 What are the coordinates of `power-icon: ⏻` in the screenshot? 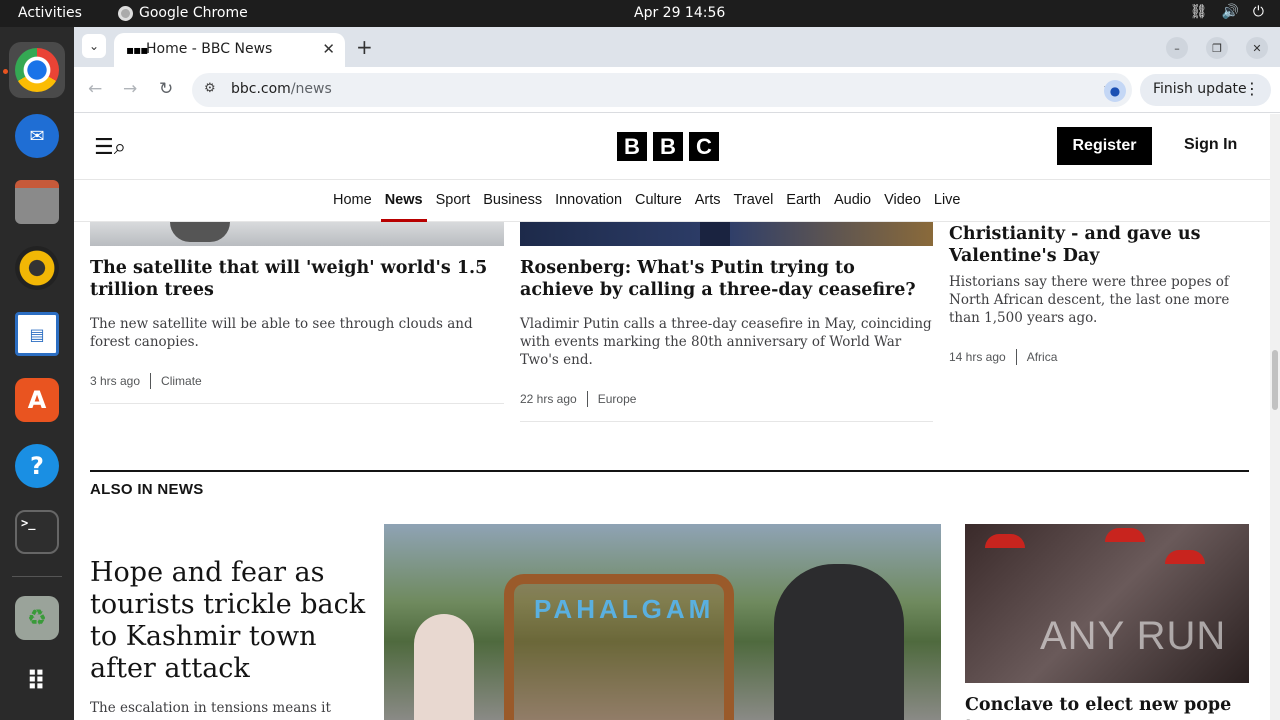 It's located at (1258, 12).